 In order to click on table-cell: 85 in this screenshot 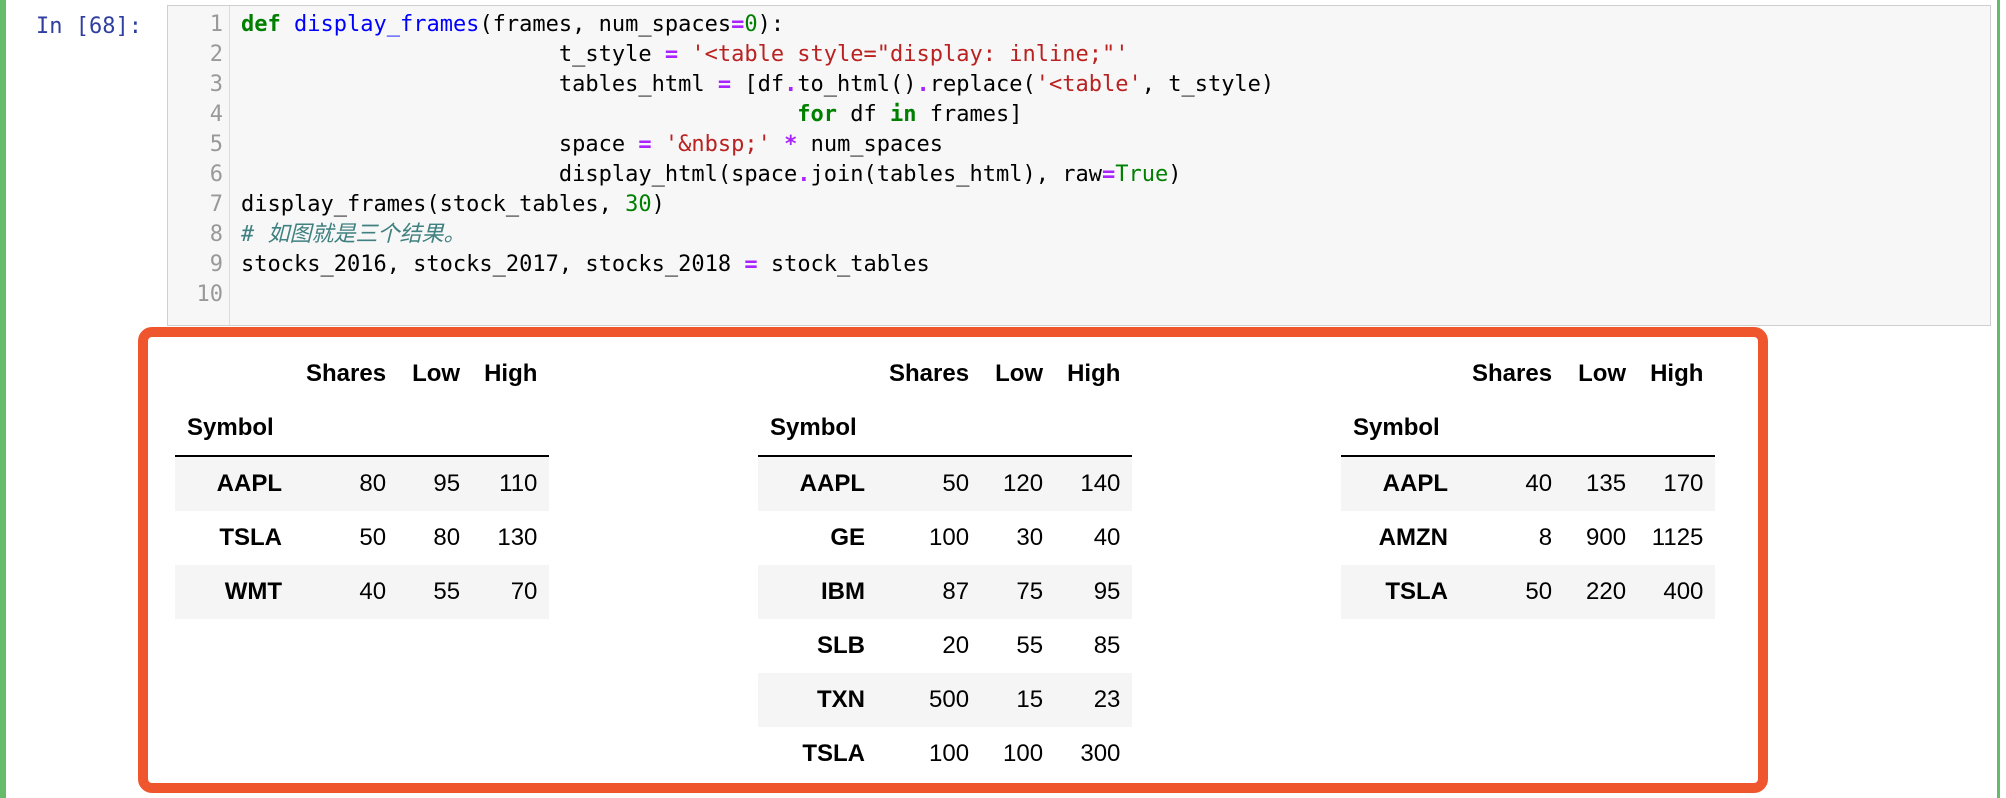, I will do `click(1107, 645)`.